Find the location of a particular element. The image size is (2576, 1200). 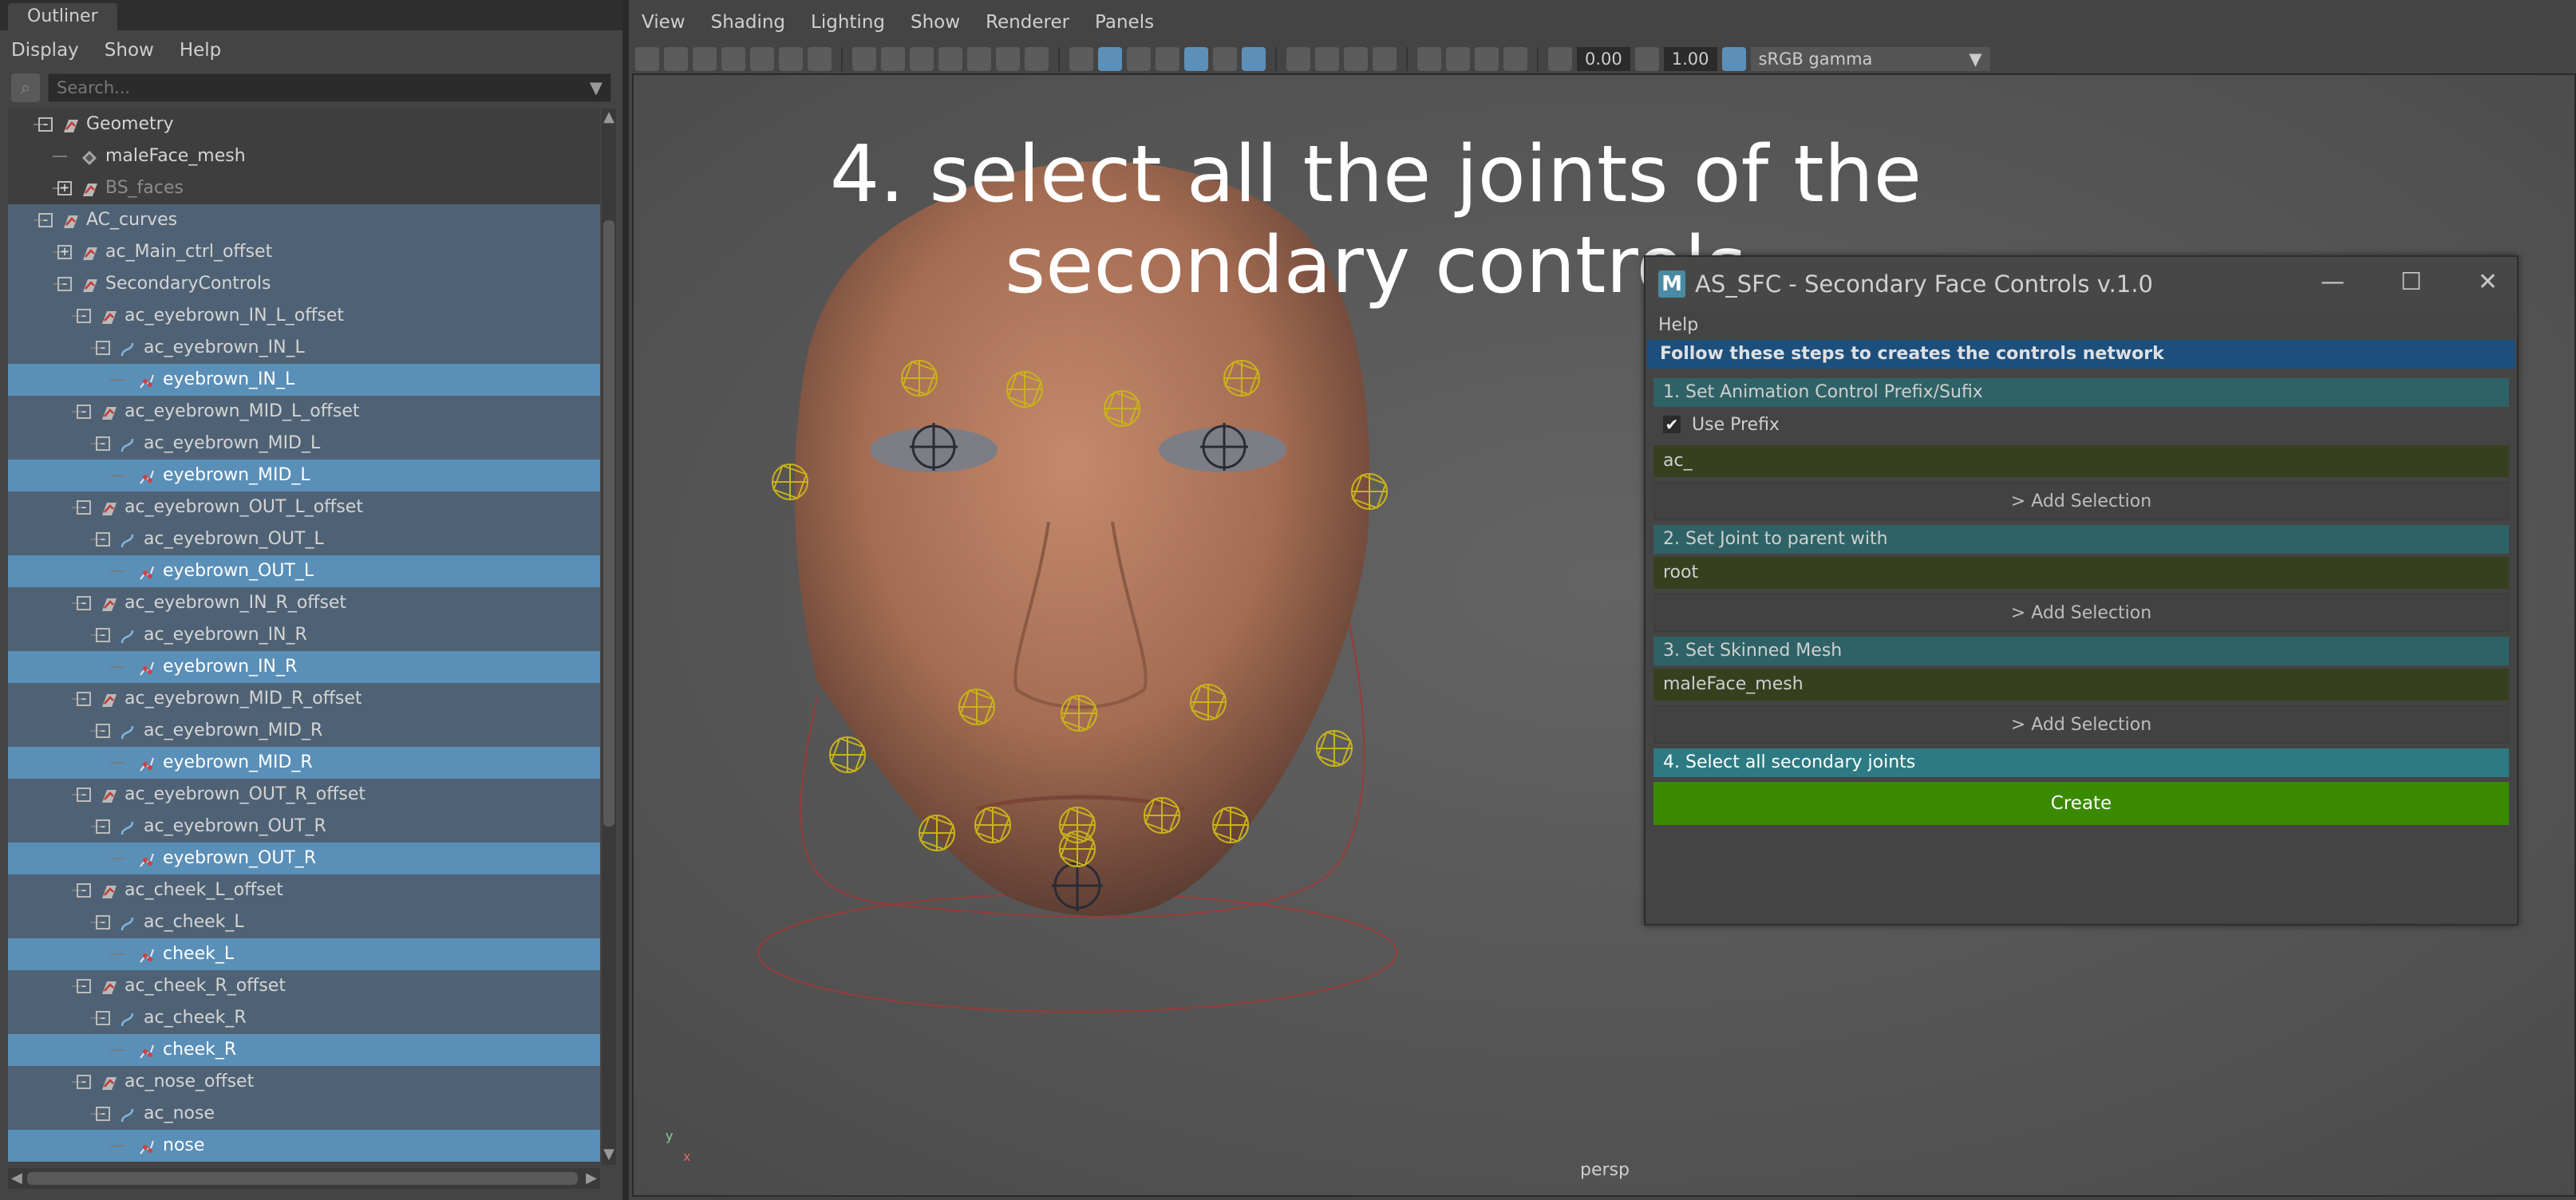

outliner-row-group: - ac_eyebrown_MID_L_offset is located at coordinates (304, 412).